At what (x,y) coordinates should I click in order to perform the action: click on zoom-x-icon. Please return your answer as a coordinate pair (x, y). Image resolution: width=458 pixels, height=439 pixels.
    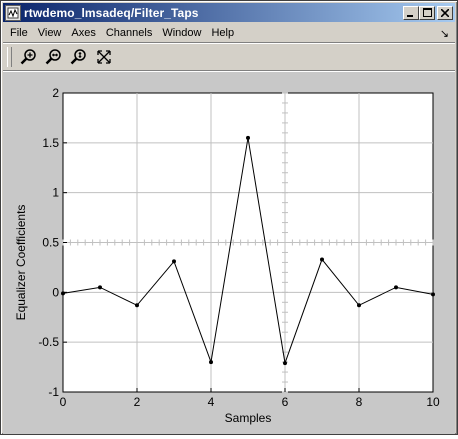
    Looking at the image, I should click on (53, 57).